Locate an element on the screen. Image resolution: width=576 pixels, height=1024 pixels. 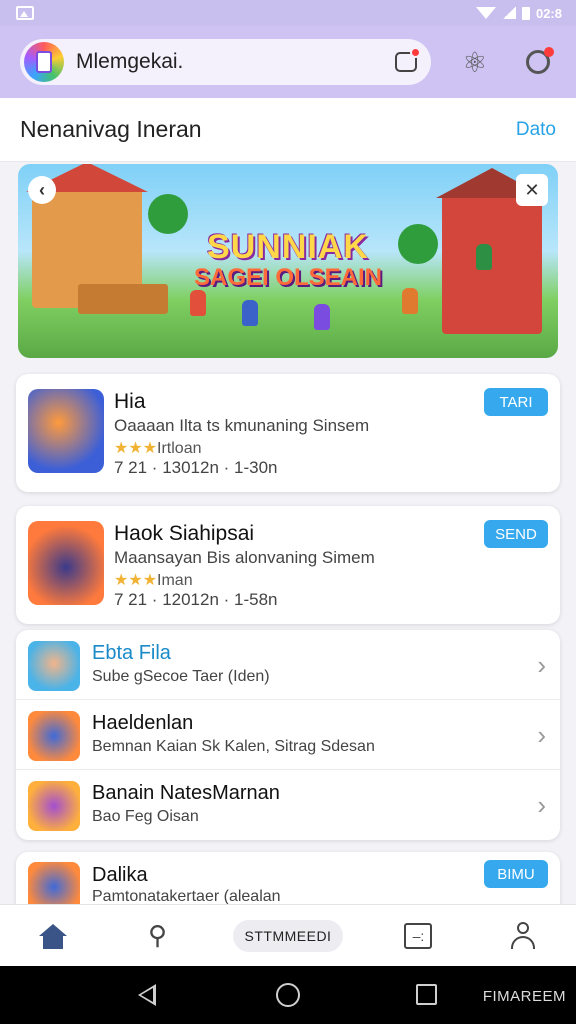
section-see-all-link: Dato is located at coordinates (536, 130).